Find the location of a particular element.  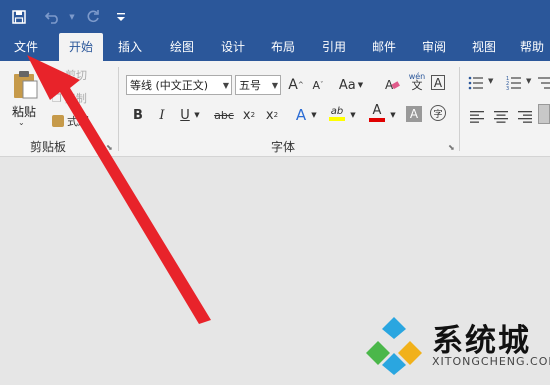

redo-icon is located at coordinates (93, 16).